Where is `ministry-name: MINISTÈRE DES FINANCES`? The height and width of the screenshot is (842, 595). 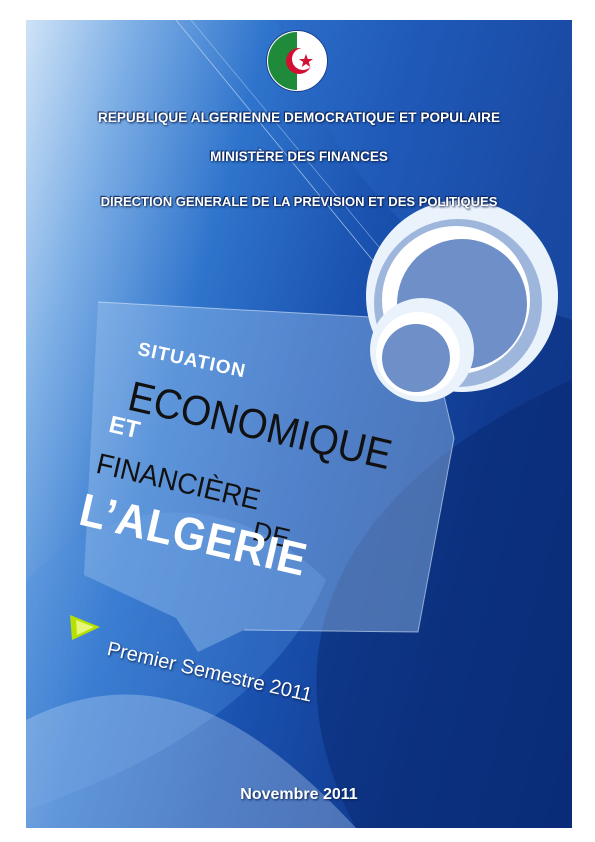
ministry-name: MINISTÈRE DES FINANCES is located at coordinates (299, 156).